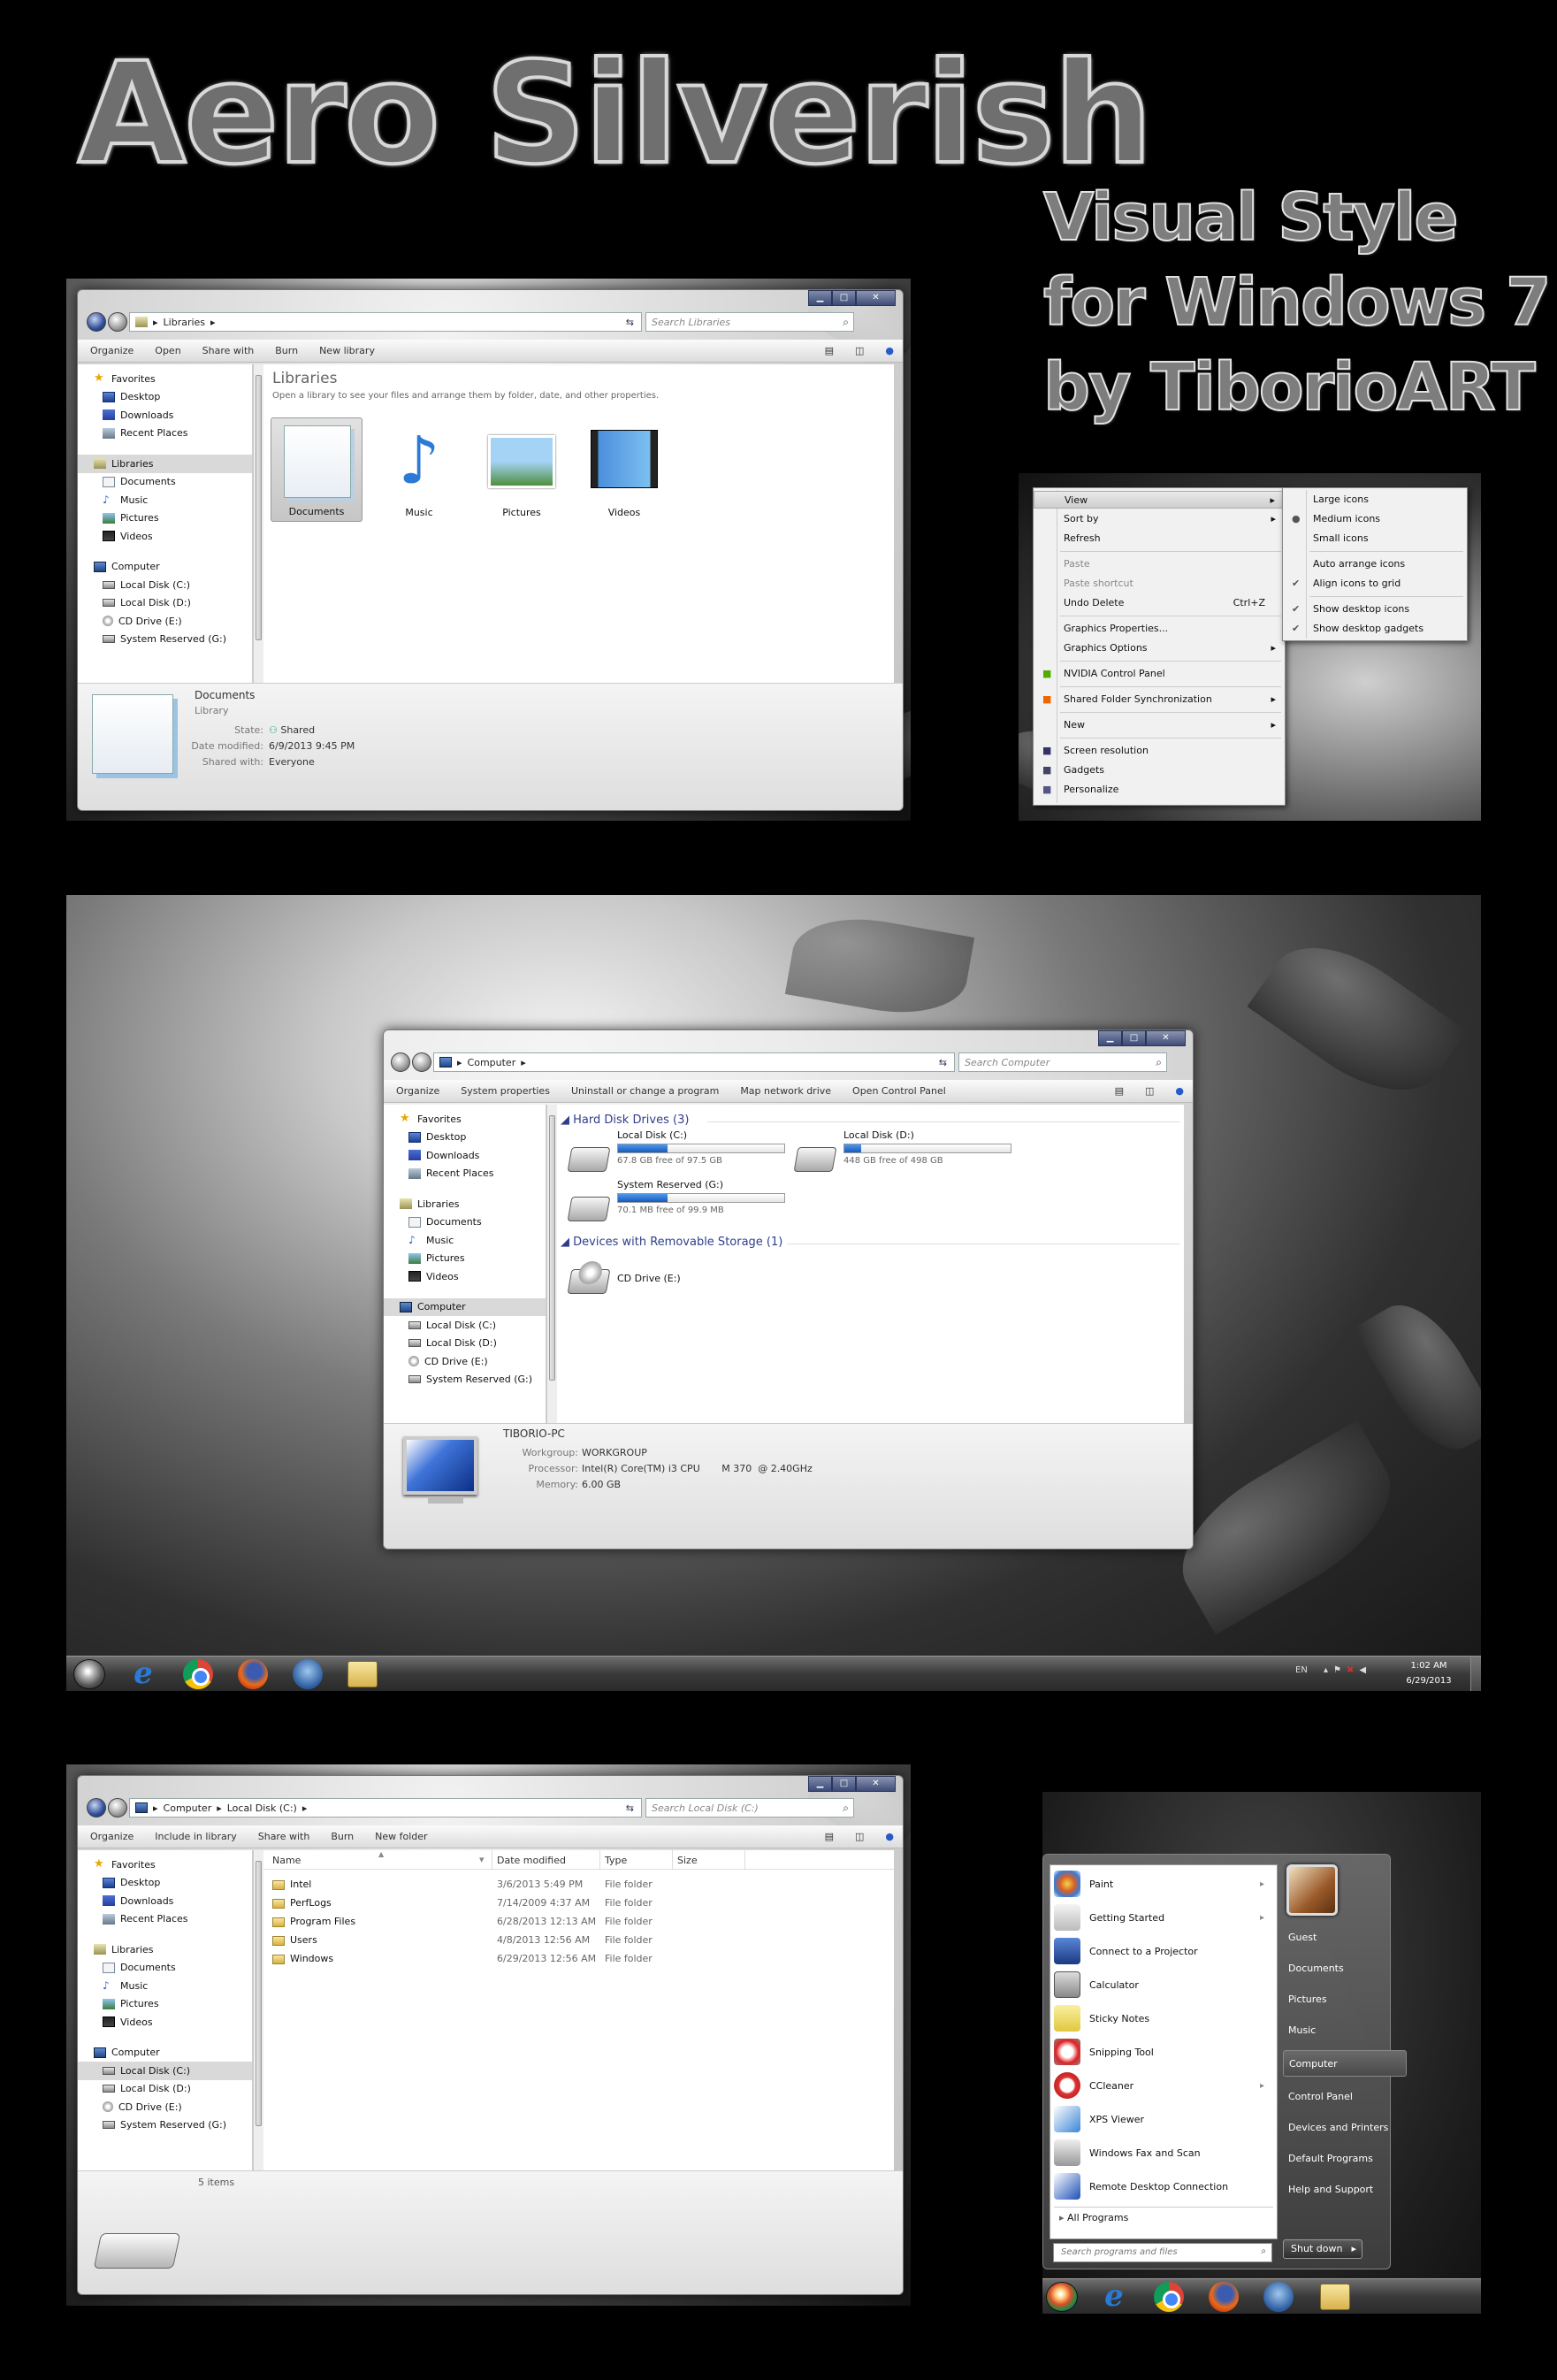 This screenshot has height=2380, width=1557. I want to click on column-date-modified: Date modified, so click(531, 1860).